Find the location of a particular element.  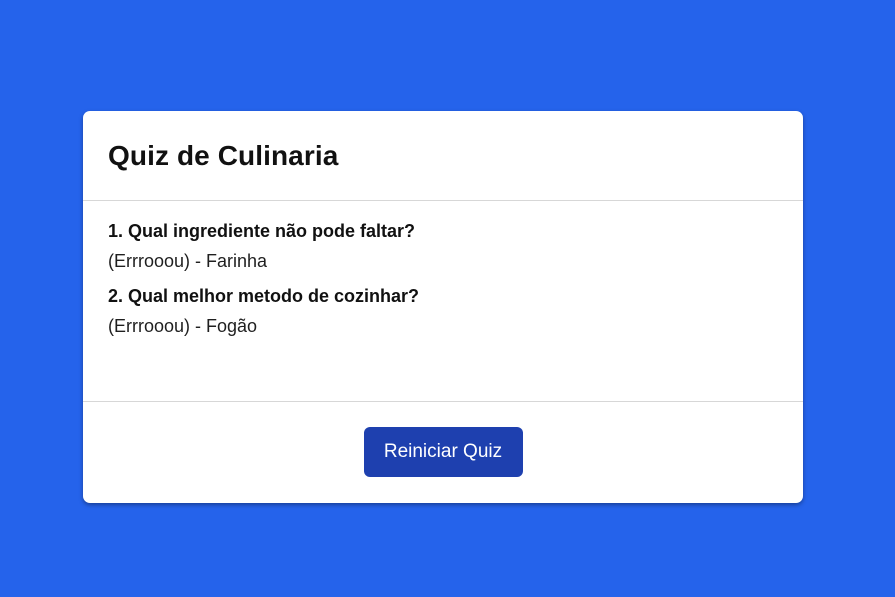

question-text: 1. Qual ingrediente não pode faltar? is located at coordinates (262, 231).